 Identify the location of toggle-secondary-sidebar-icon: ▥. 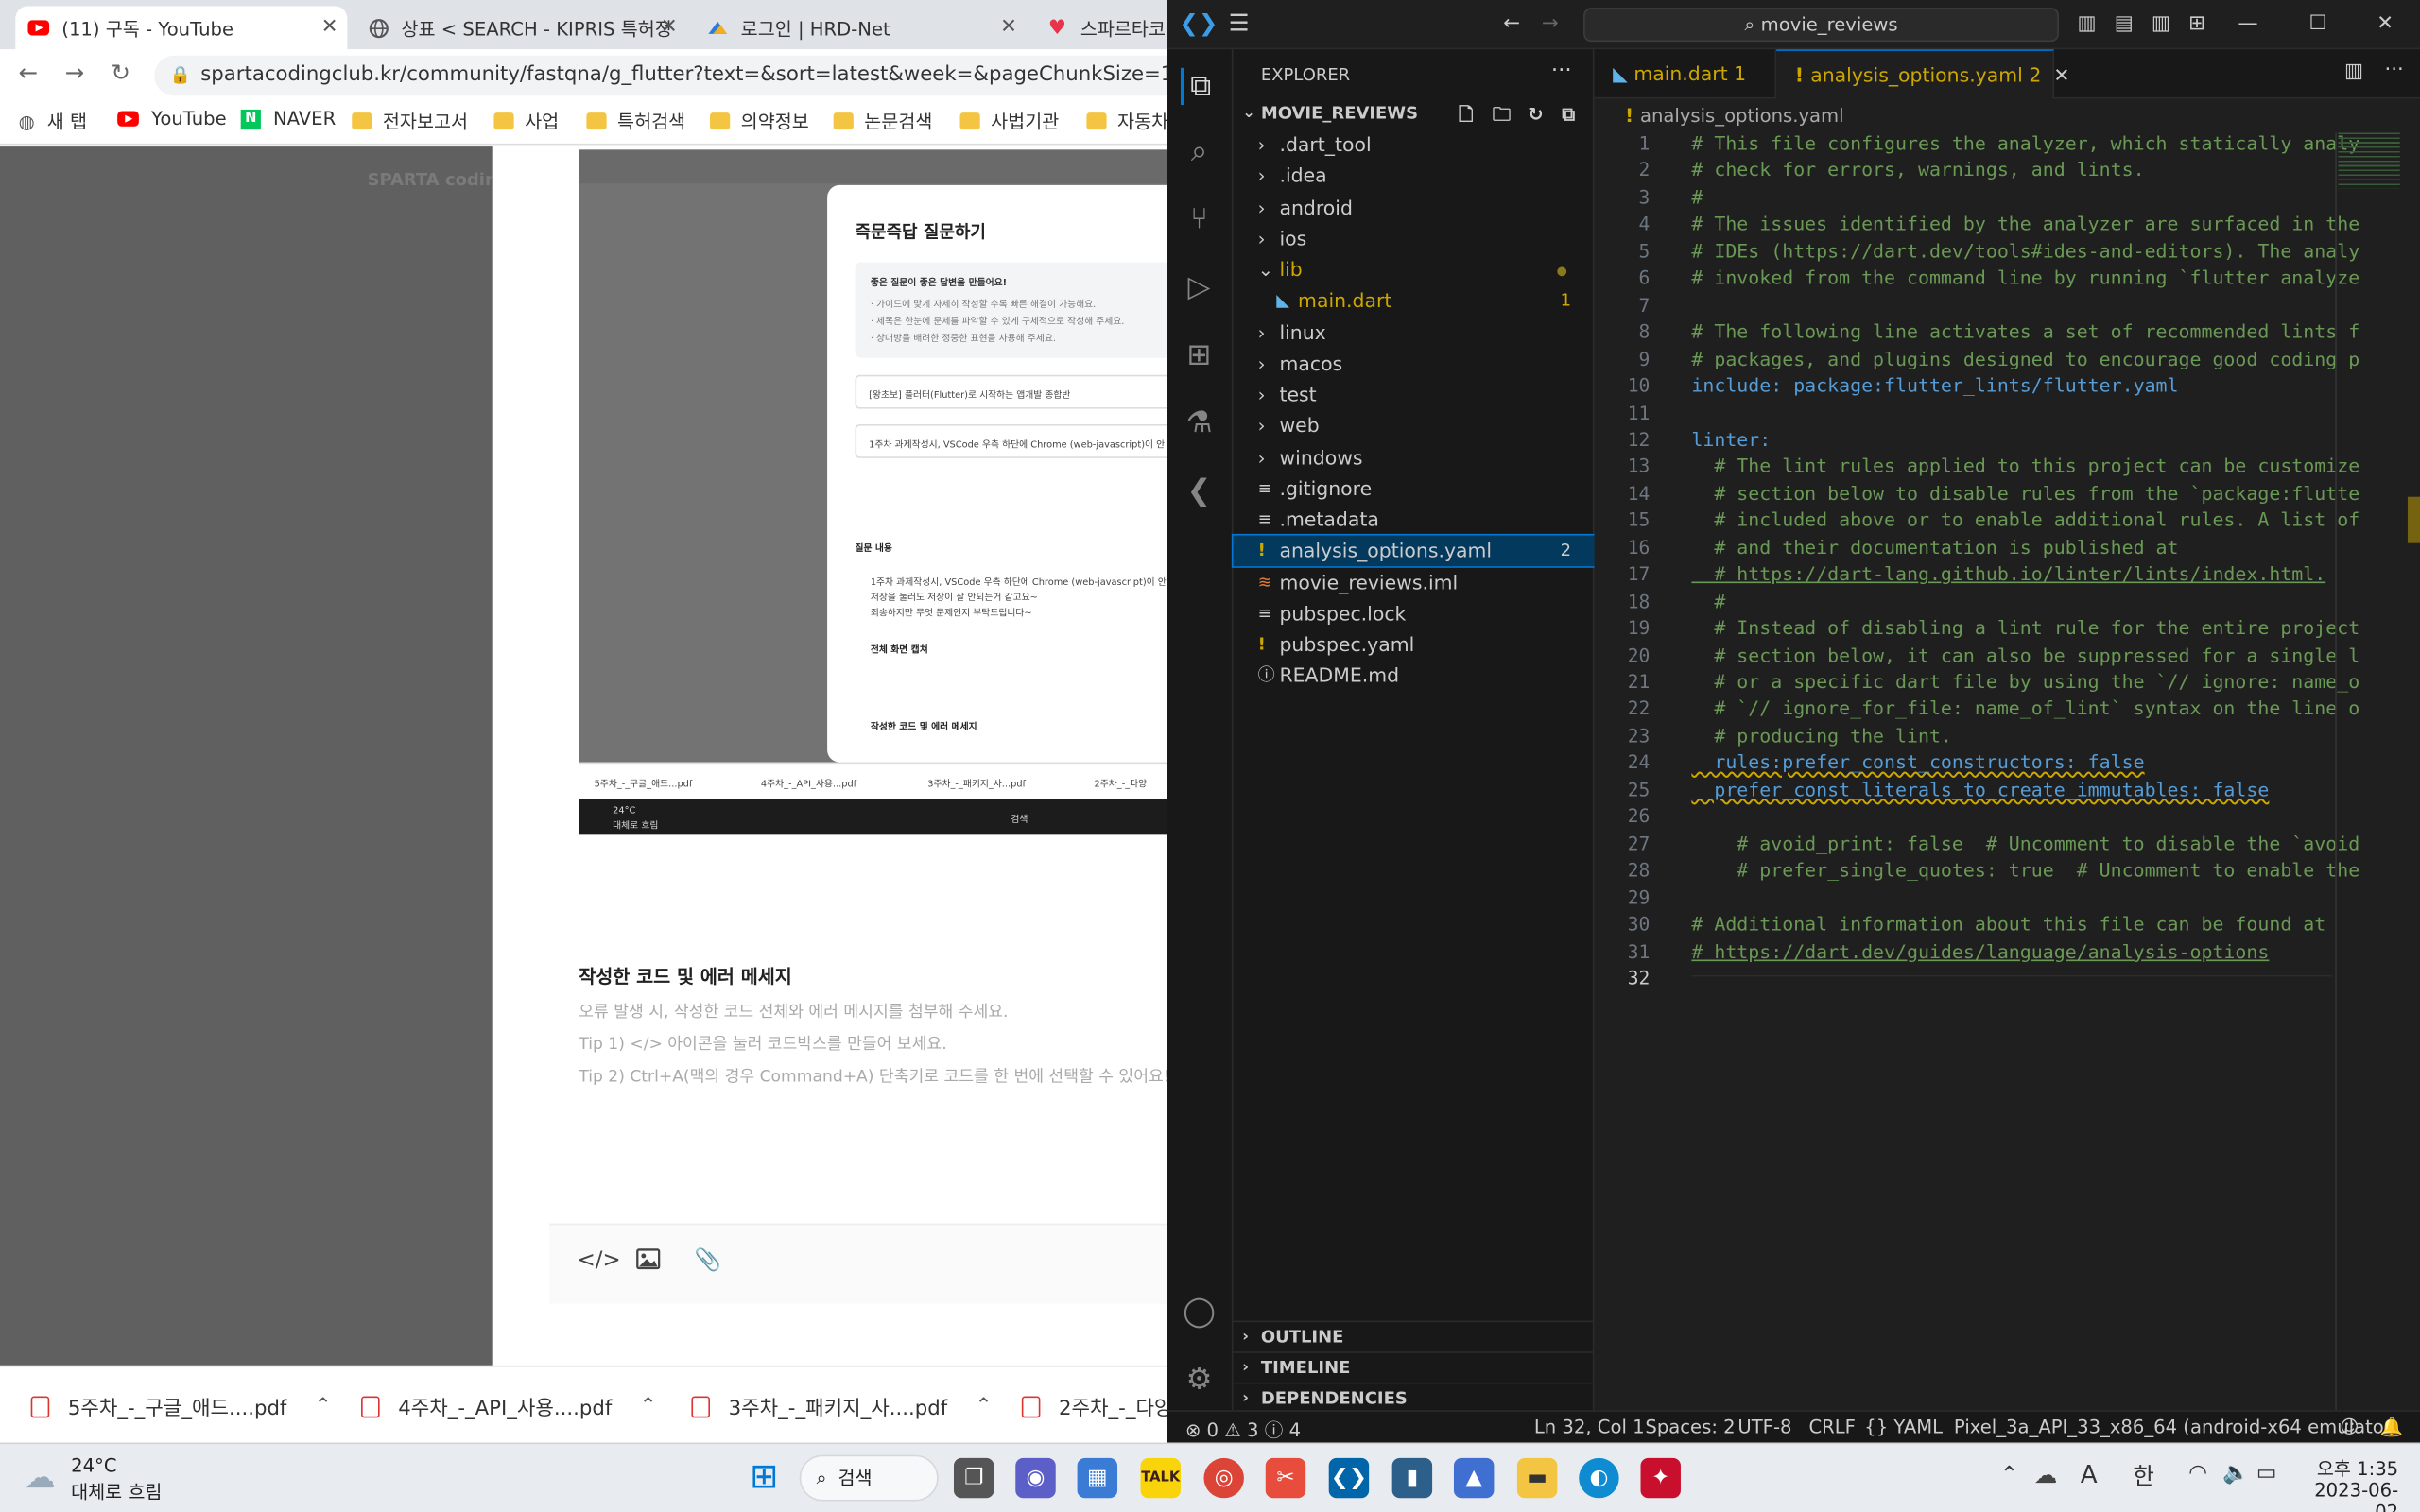
(2161, 23).